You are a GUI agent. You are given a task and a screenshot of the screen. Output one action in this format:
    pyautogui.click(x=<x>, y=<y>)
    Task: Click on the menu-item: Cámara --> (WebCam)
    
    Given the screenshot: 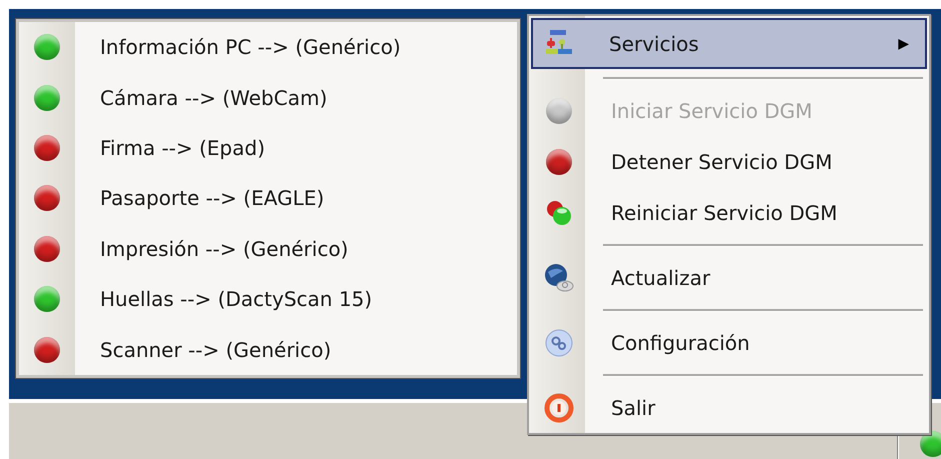 What is the action you would take?
    pyautogui.click(x=214, y=98)
    